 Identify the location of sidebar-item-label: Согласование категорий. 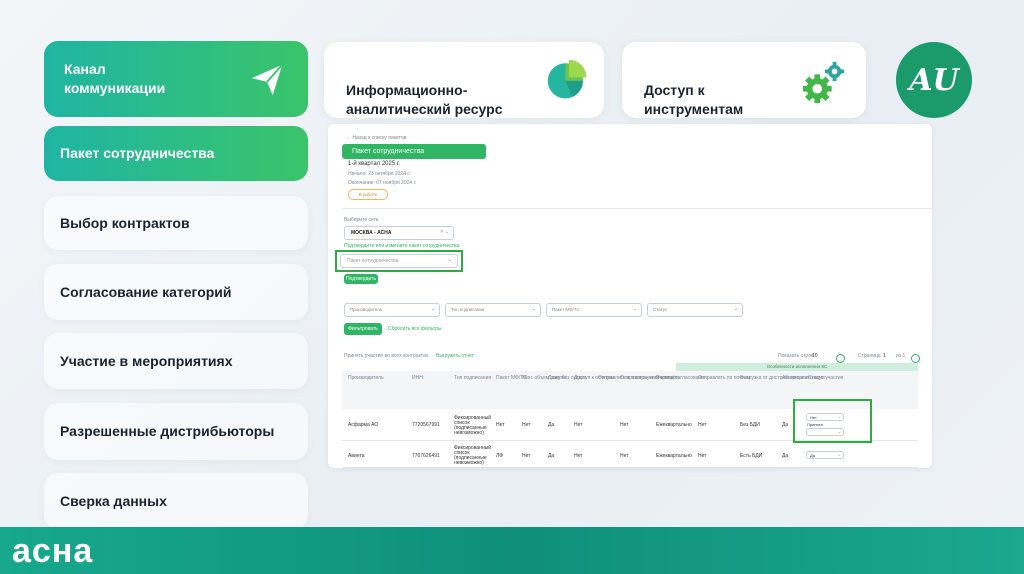
(146, 291).